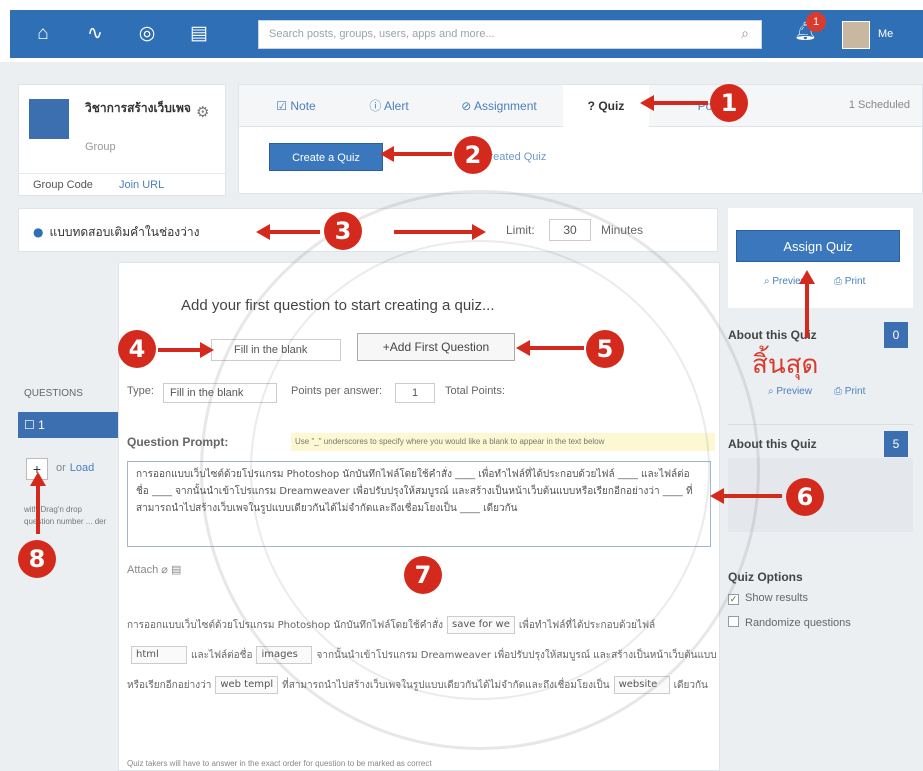  Describe the element at coordinates (896, 335) in the screenshot. I see `about-count-badge: 0` at that location.